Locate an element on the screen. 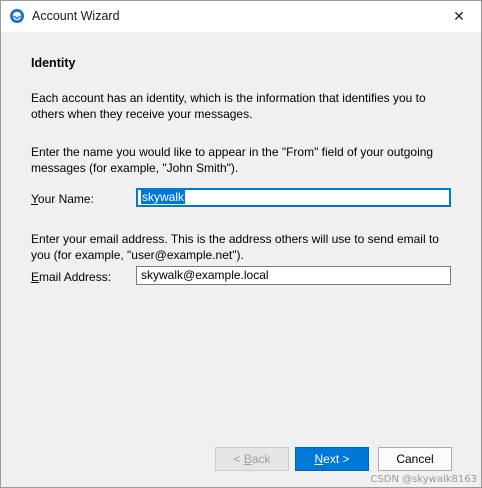 The width and height of the screenshot is (482, 488). close-button: ✕ is located at coordinates (459, 16).